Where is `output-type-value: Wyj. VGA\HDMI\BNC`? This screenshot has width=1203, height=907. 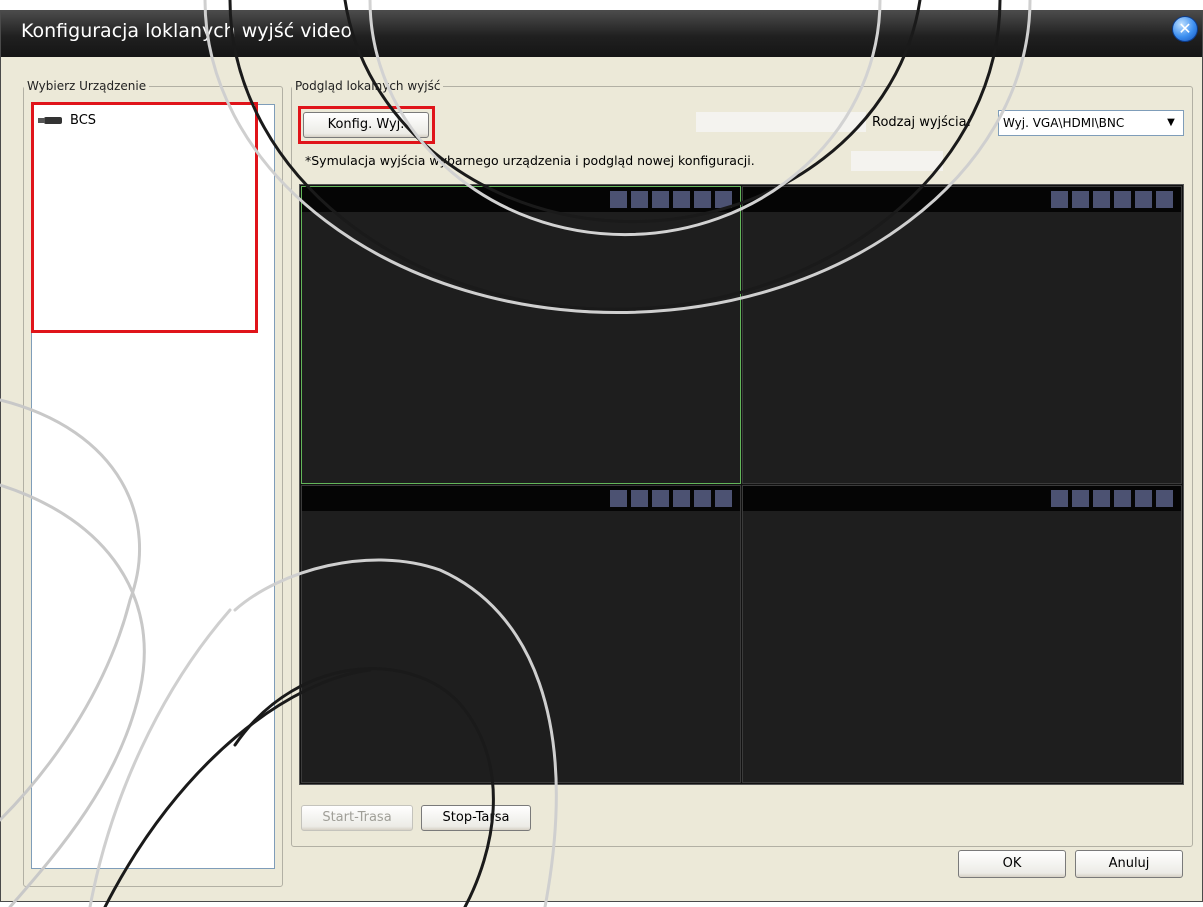 output-type-value: Wyj. VGA\HDMI\BNC is located at coordinates (1064, 123).